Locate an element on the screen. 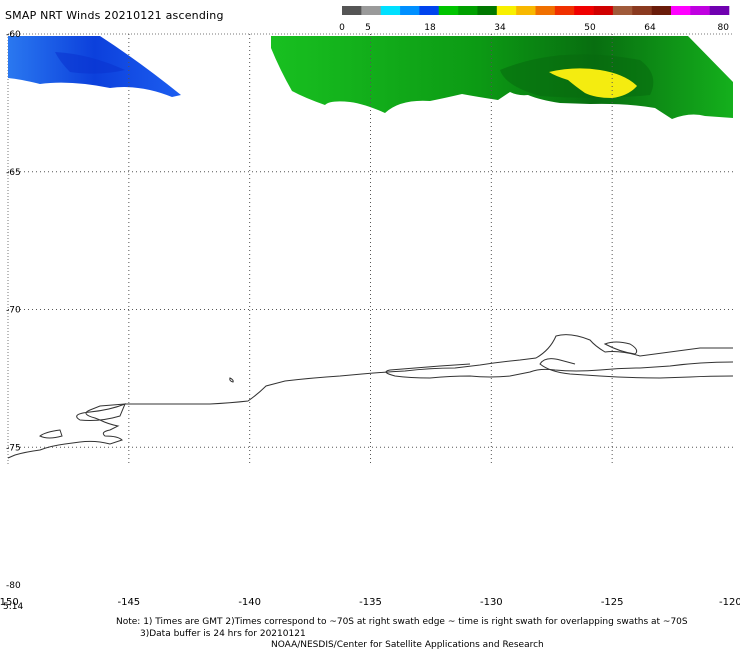  note-line-2: 3)Data buffer is 24 hrs for 20210121 is located at coordinates (223, 634).